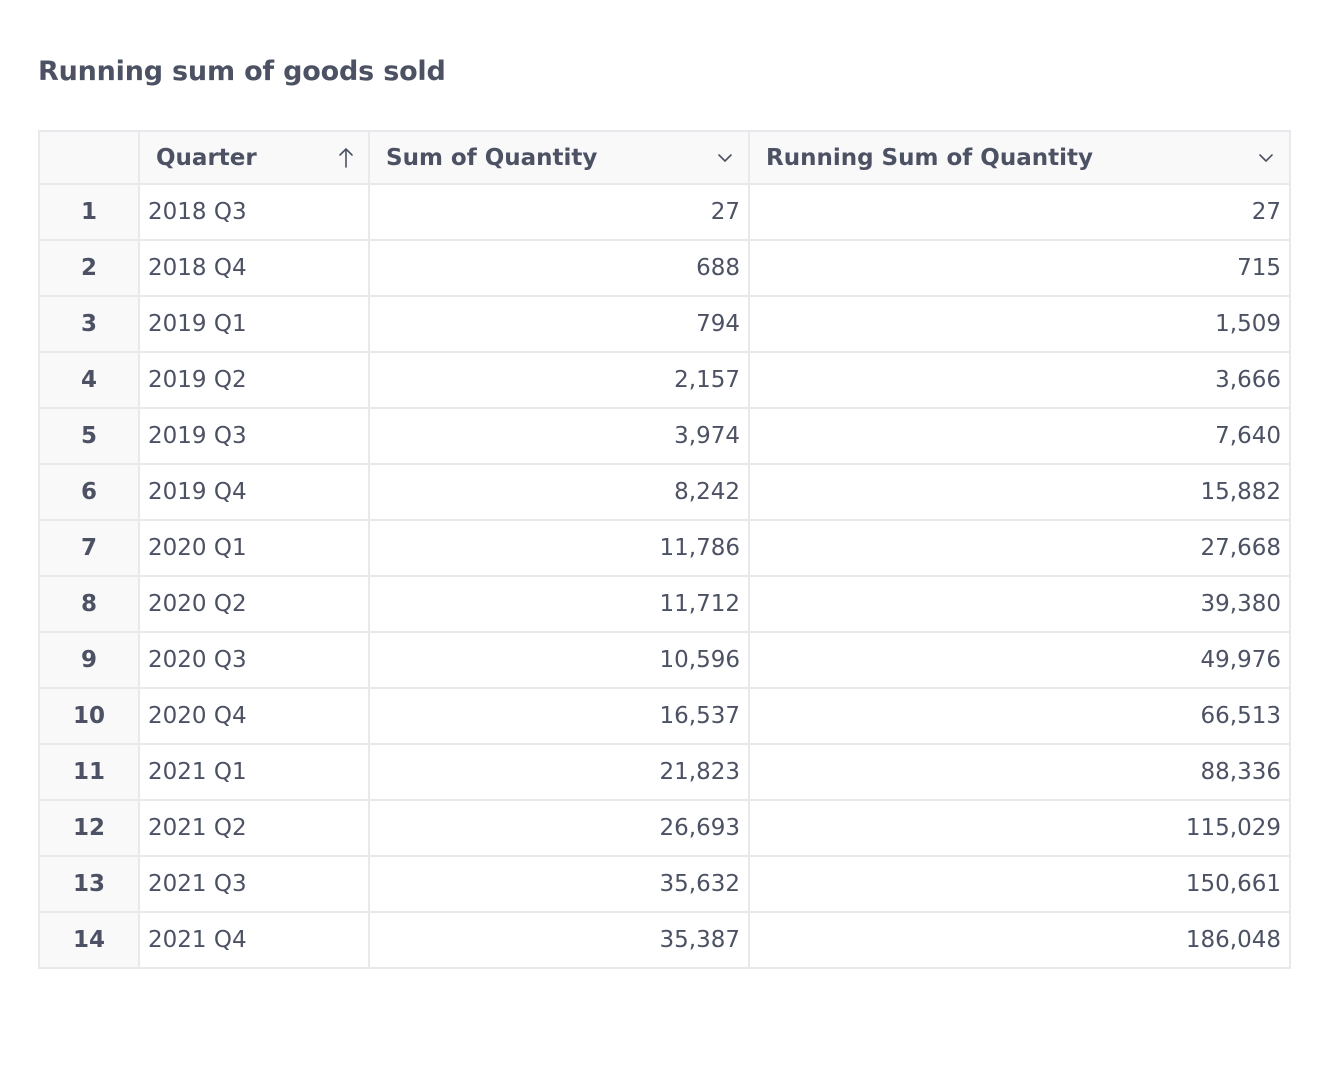 The height and width of the screenshot is (1070, 1326). Describe the element at coordinates (254, 660) in the screenshot. I see `quarter-cell: 2020 Q3` at that location.